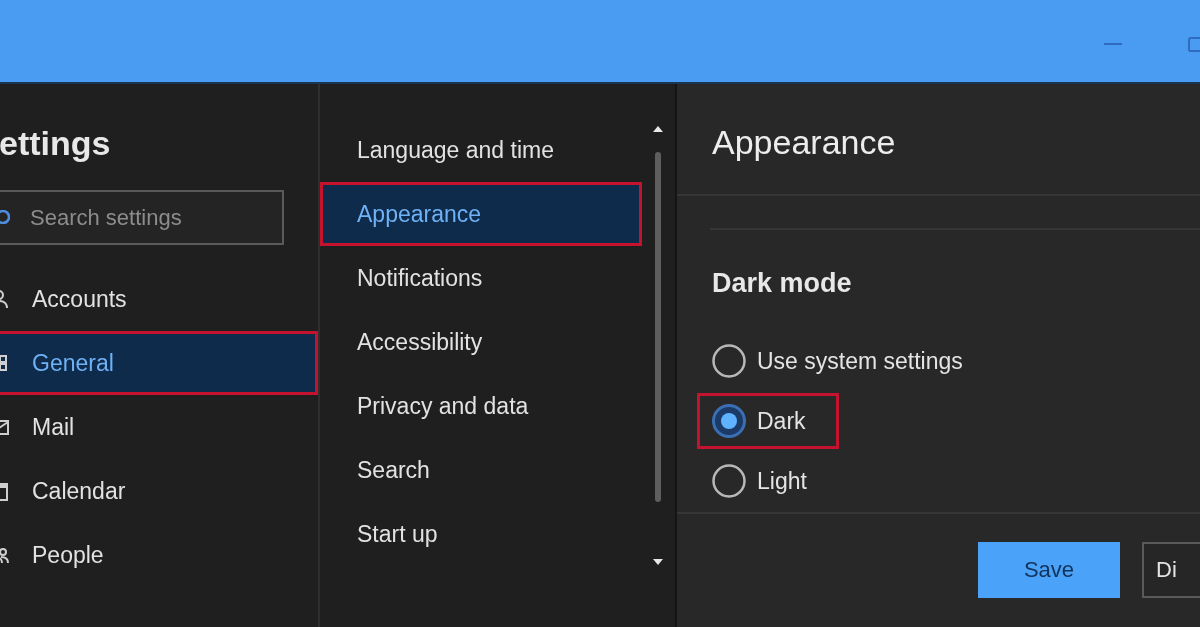 This screenshot has width=1200, height=627. What do you see at coordinates (4, 555) in the screenshot?
I see `people-icon` at bounding box center [4, 555].